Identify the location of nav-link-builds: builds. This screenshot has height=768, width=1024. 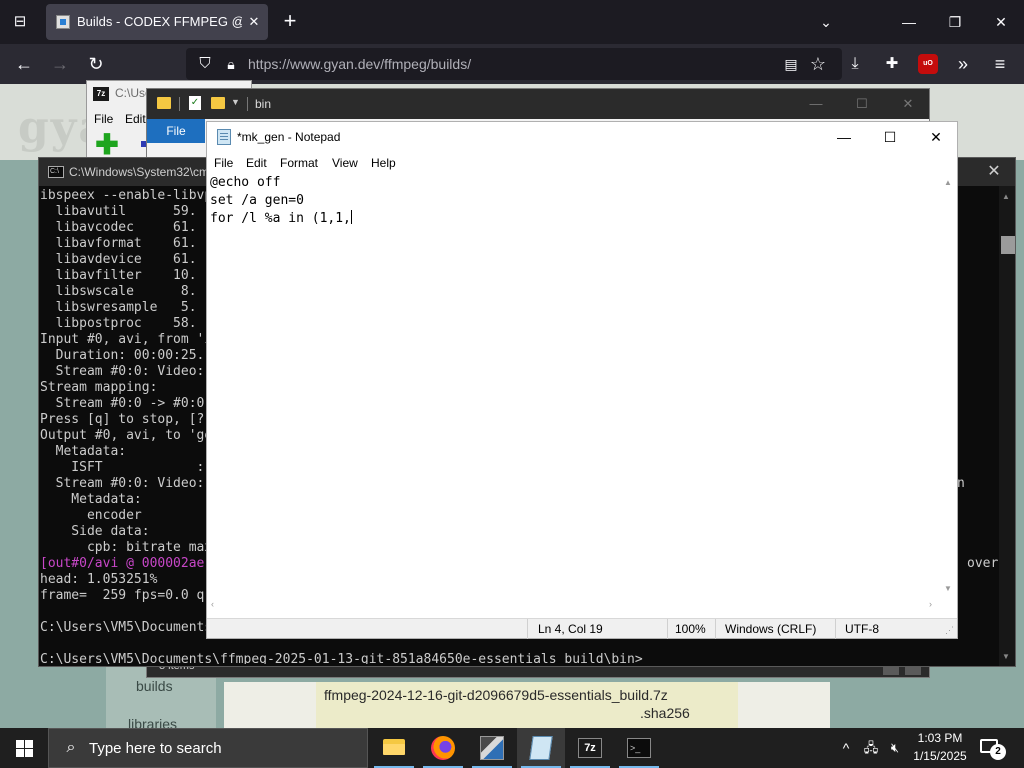
(154, 686).